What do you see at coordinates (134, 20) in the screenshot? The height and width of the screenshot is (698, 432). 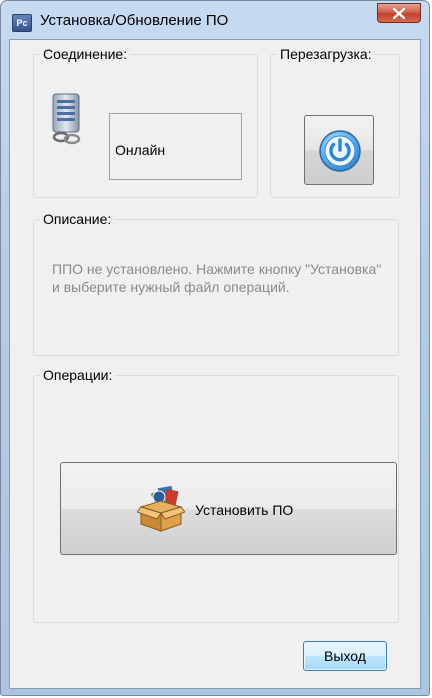 I see `window-title: Установка/Обновление ПО` at bounding box center [134, 20].